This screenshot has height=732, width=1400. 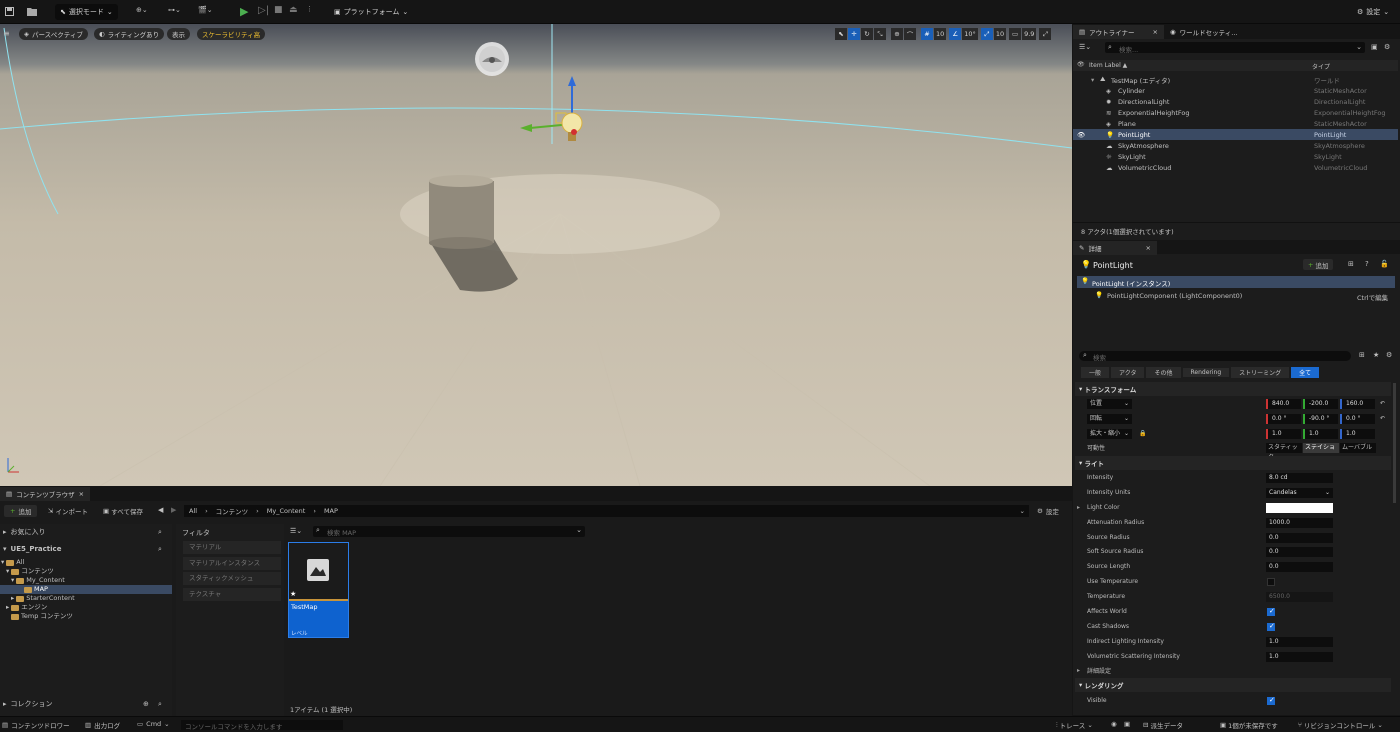 What do you see at coordinates (1142, 433) in the screenshot?
I see `lock-icon: 🔒` at bounding box center [1142, 433].